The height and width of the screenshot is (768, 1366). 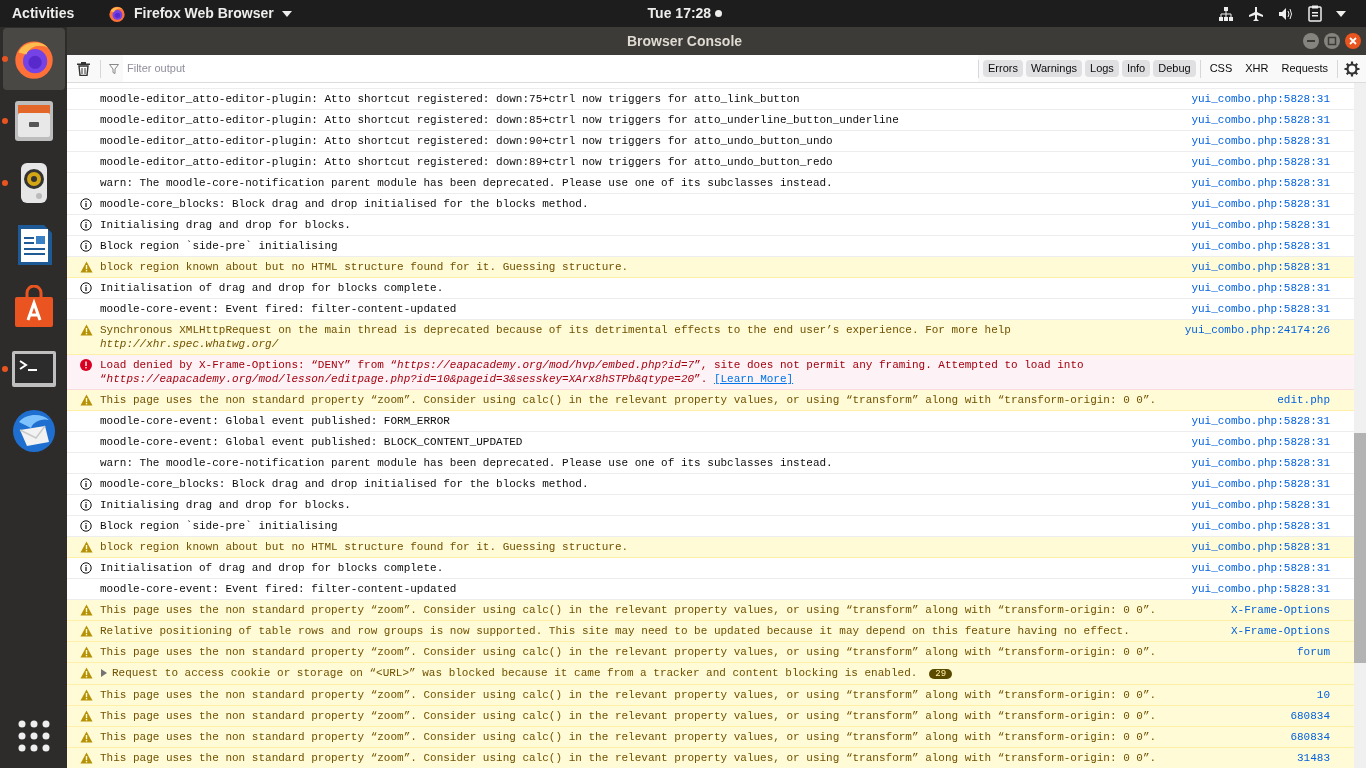 I want to click on message-source-link: 31483, so click(x=1313, y=758).